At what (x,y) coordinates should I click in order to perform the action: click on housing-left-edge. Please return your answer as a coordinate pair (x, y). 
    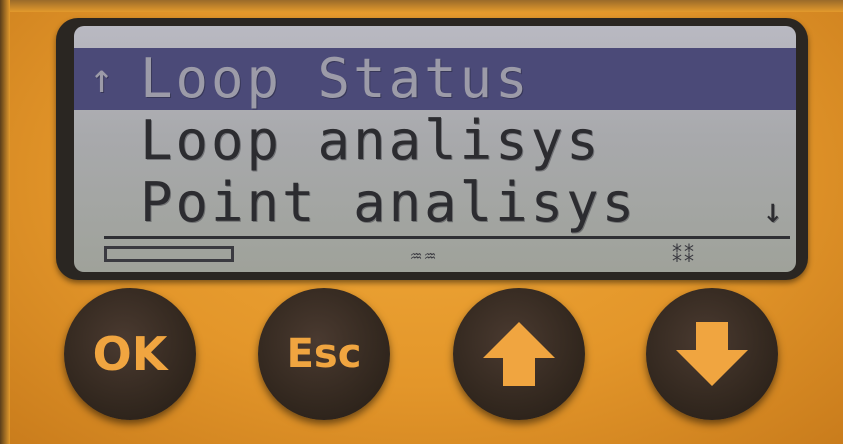
    Looking at the image, I should click on (5, 222).